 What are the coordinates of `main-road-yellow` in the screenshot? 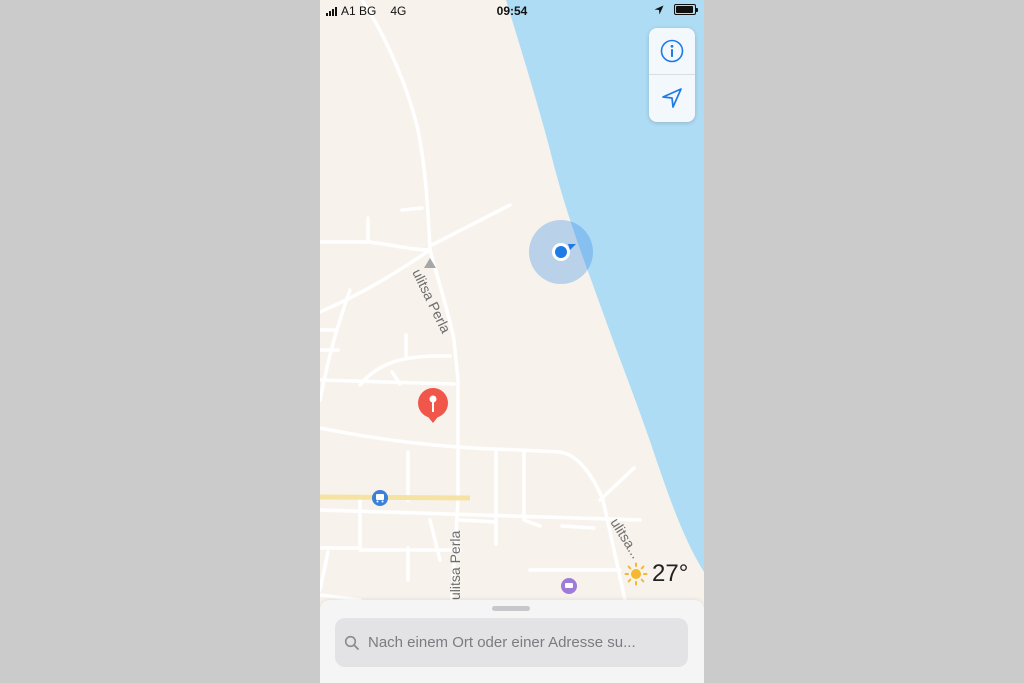 It's located at (395, 497).